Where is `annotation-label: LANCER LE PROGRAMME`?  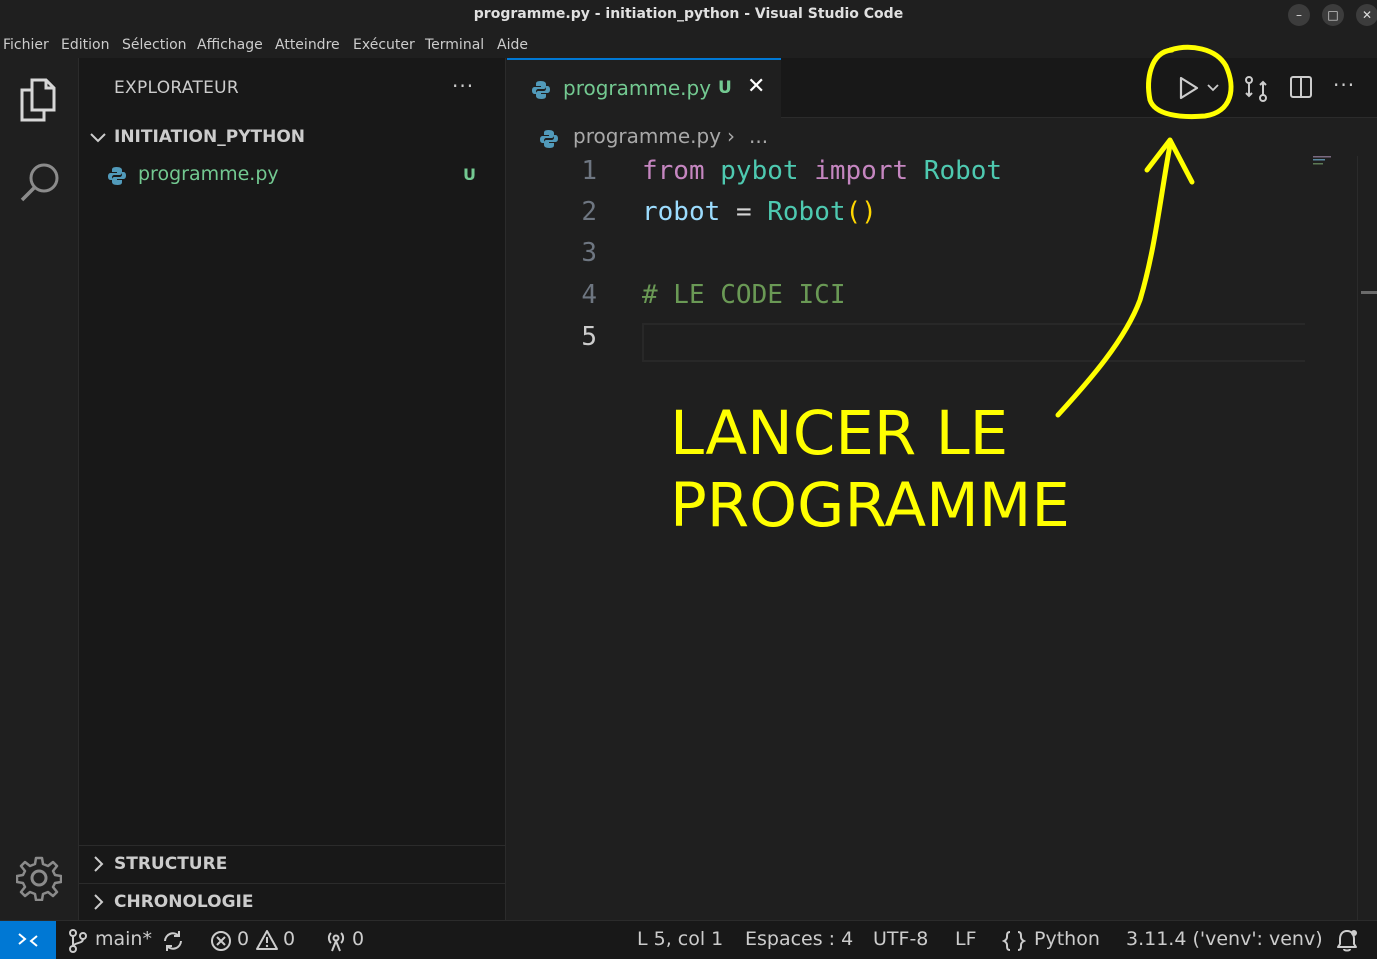
annotation-label: LANCER LE PROGRAMME is located at coordinates (920, 470).